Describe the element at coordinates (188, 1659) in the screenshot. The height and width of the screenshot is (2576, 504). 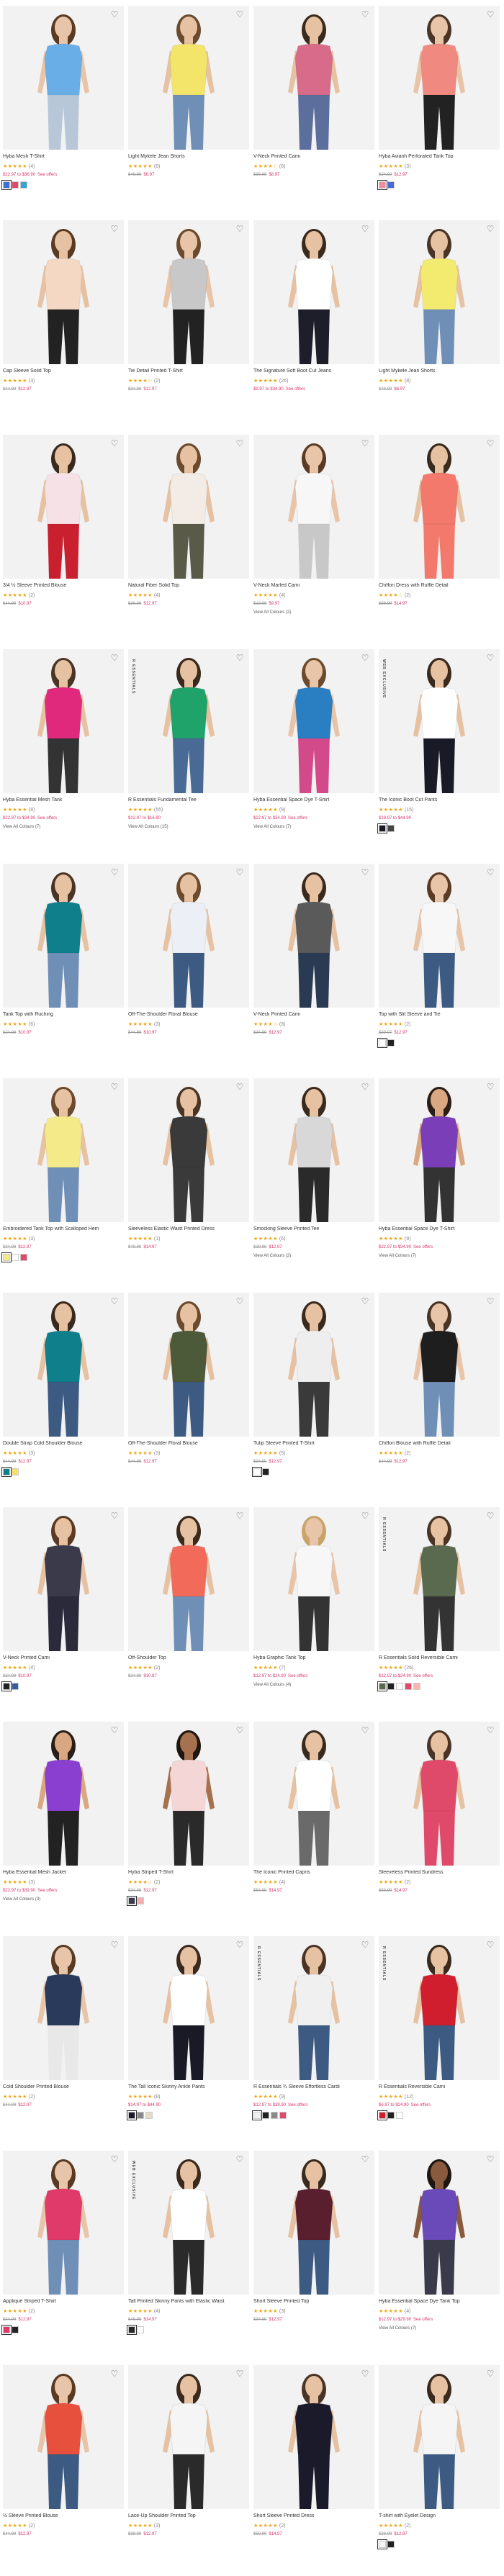
I see `product-name: Off-Shoulder Top` at that location.